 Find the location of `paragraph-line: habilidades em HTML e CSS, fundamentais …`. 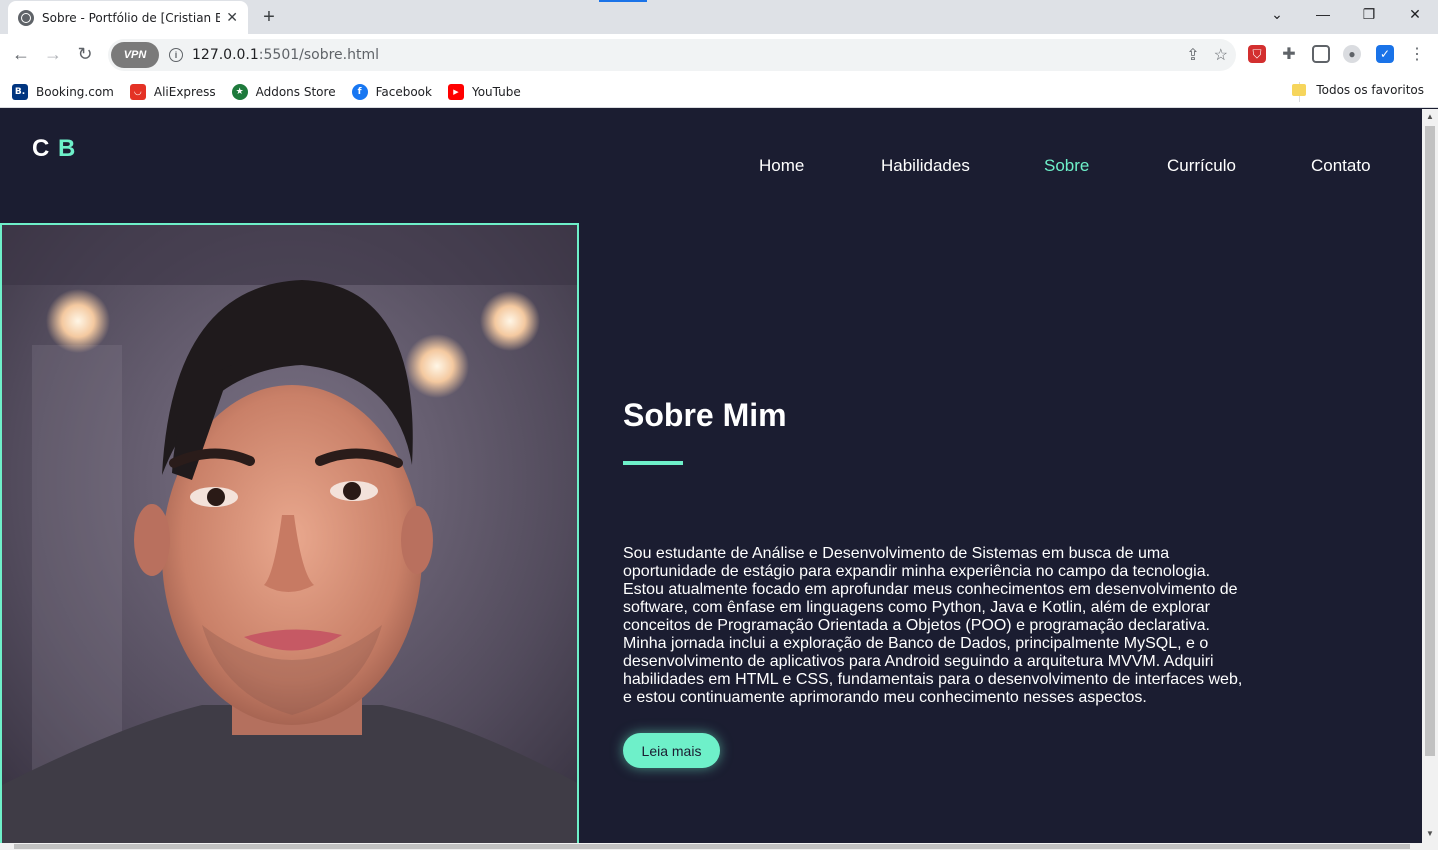

paragraph-line: habilidades em HTML e CSS, fundamentais … is located at coordinates (933, 679).